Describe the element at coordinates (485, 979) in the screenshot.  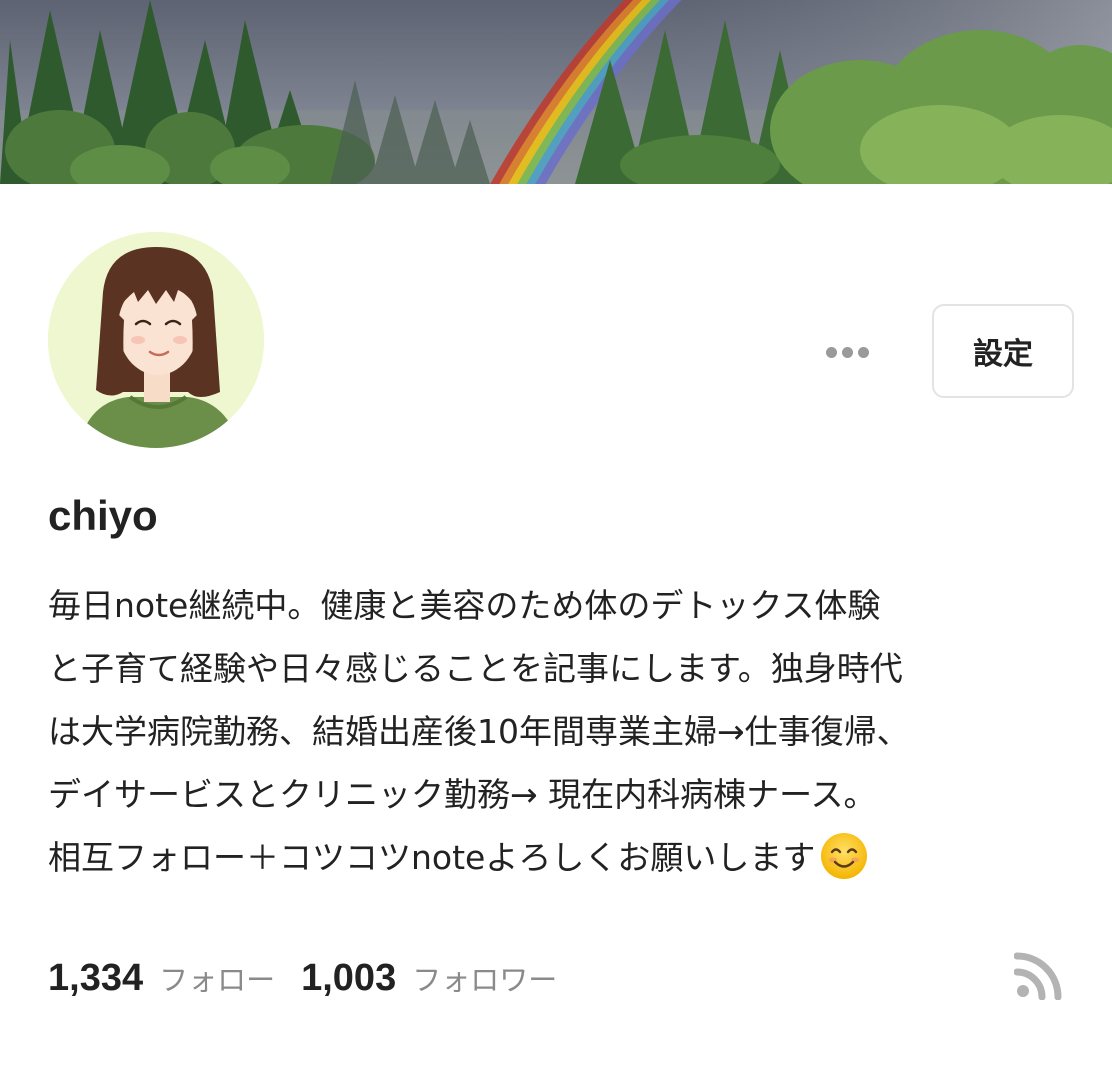
I see `followers-label: フォロワー` at that location.